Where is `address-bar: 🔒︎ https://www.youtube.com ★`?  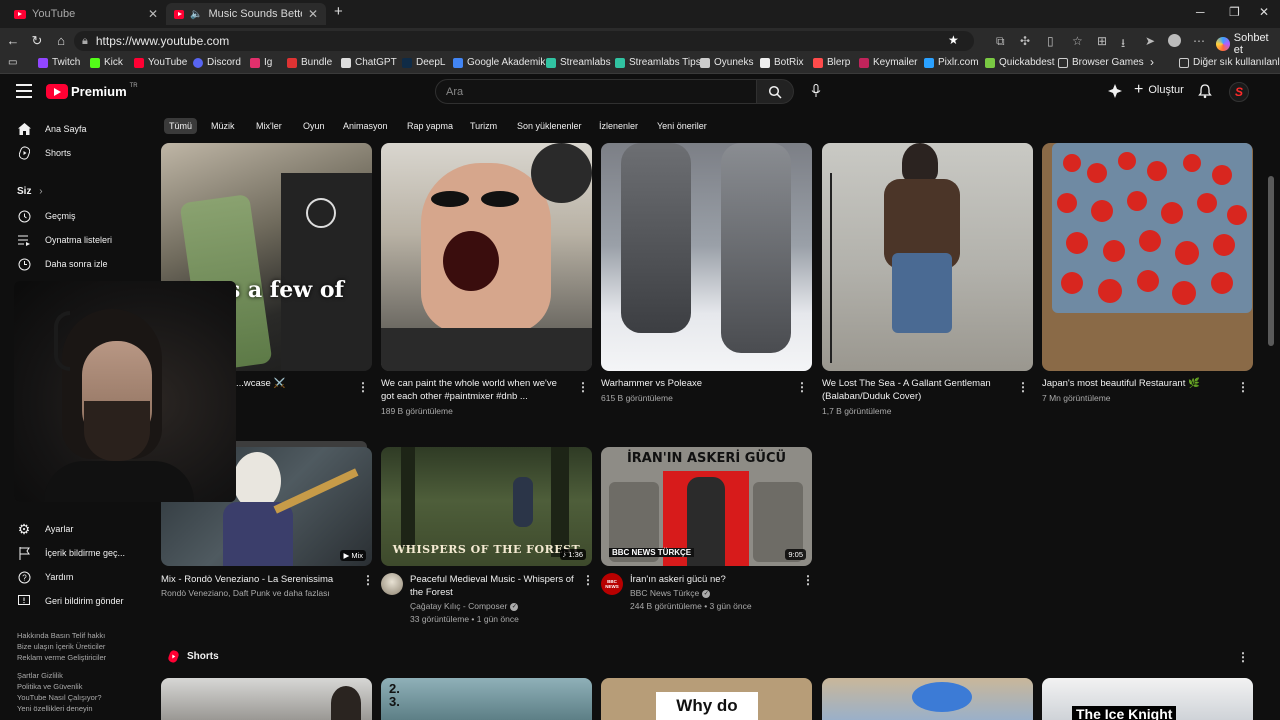 address-bar: 🔒︎ https://www.youtube.com ★ is located at coordinates (524, 41).